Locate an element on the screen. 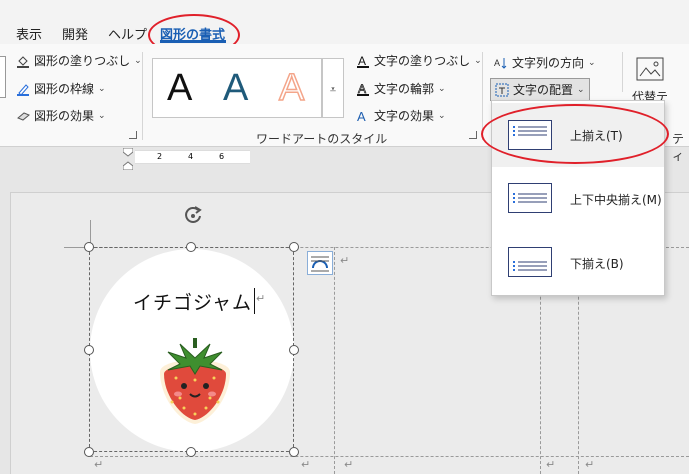 This screenshot has height=474, width=689. align-middle-label: 上下中央揃え(M) is located at coordinates (616, 200).